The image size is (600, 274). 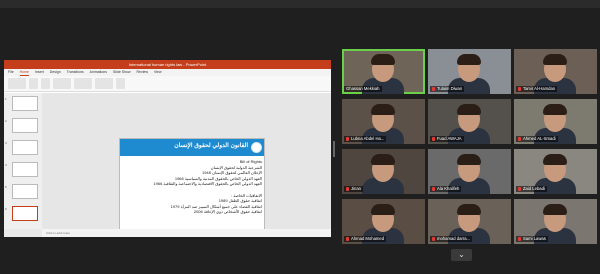 I want to click on thumbnail-number: 4, so click(x=6, y=165).